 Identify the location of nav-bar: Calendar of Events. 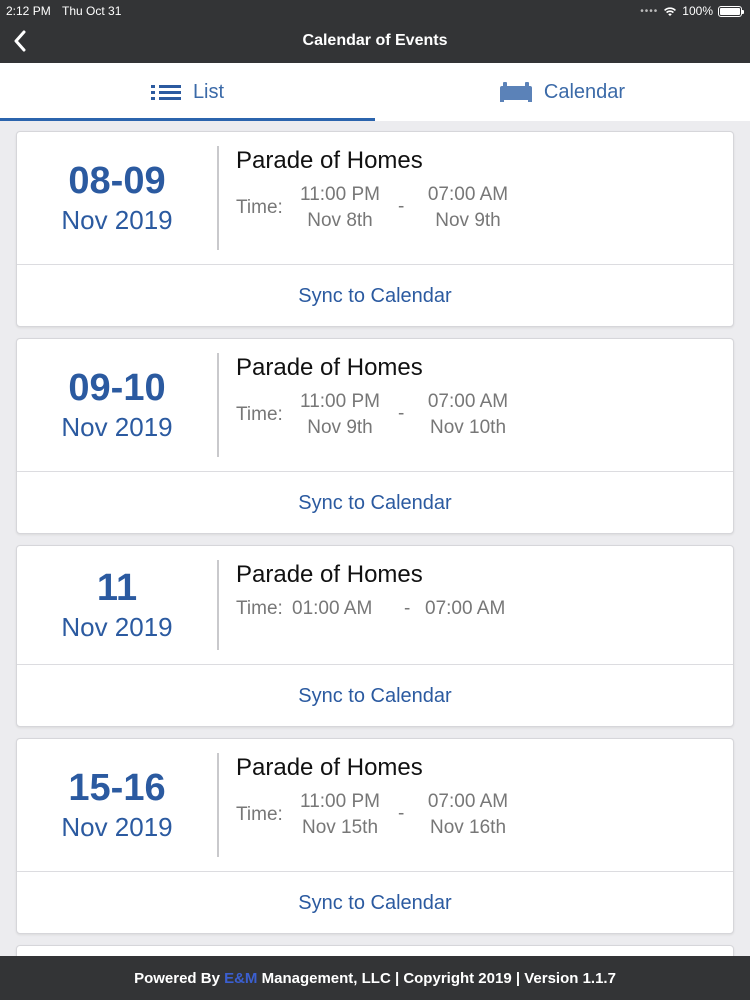
(375, 41).